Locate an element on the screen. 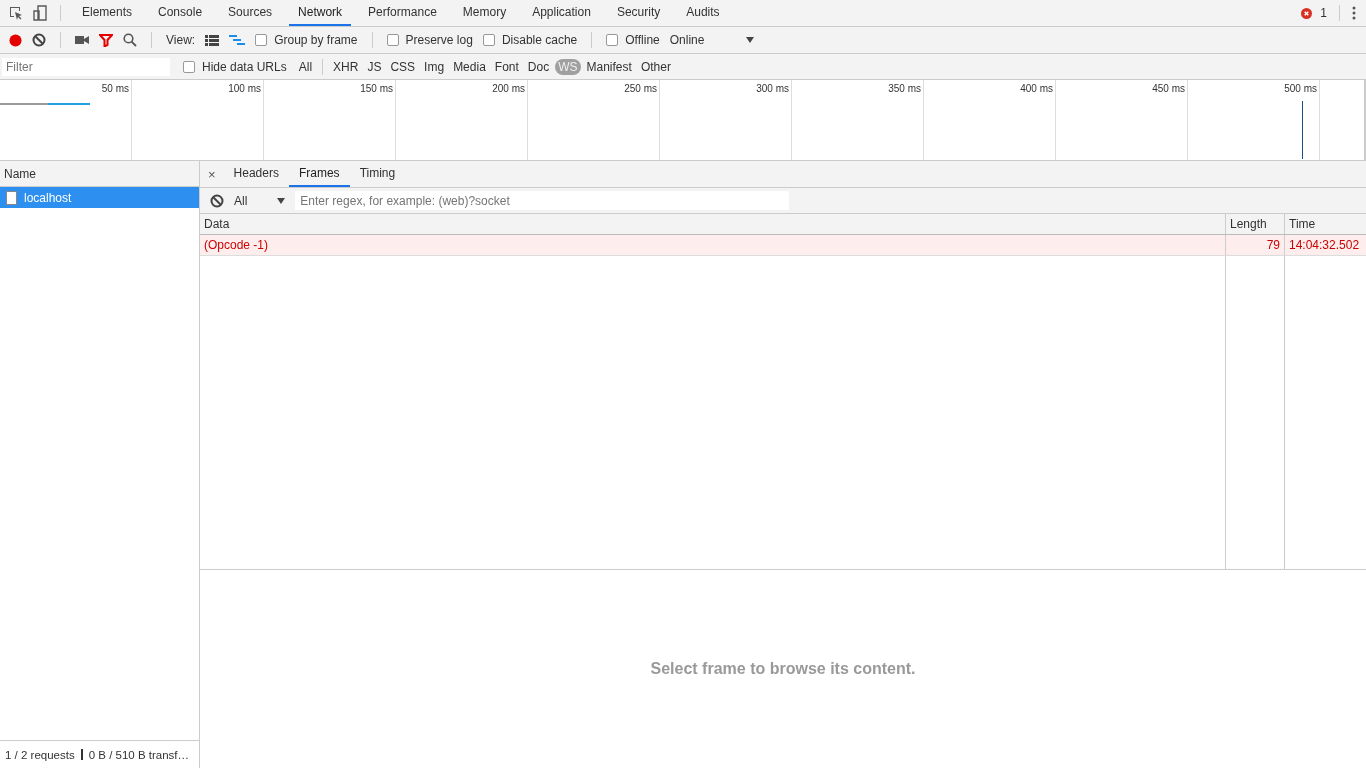 This screenshot has height=768, width=1366. panel-tab: Security is located at coordinates (638, 13).